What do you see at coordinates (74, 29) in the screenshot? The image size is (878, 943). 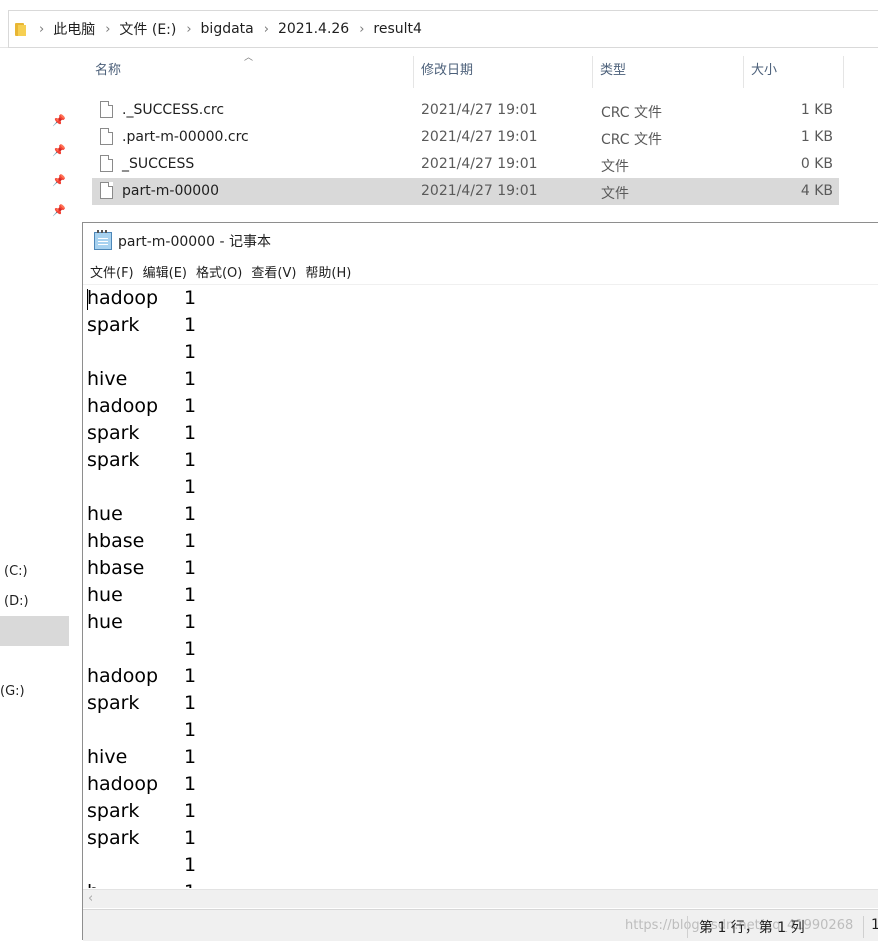 I see `breadcrumb-this-pc: 此电脑` at bounding box center [74, 29].